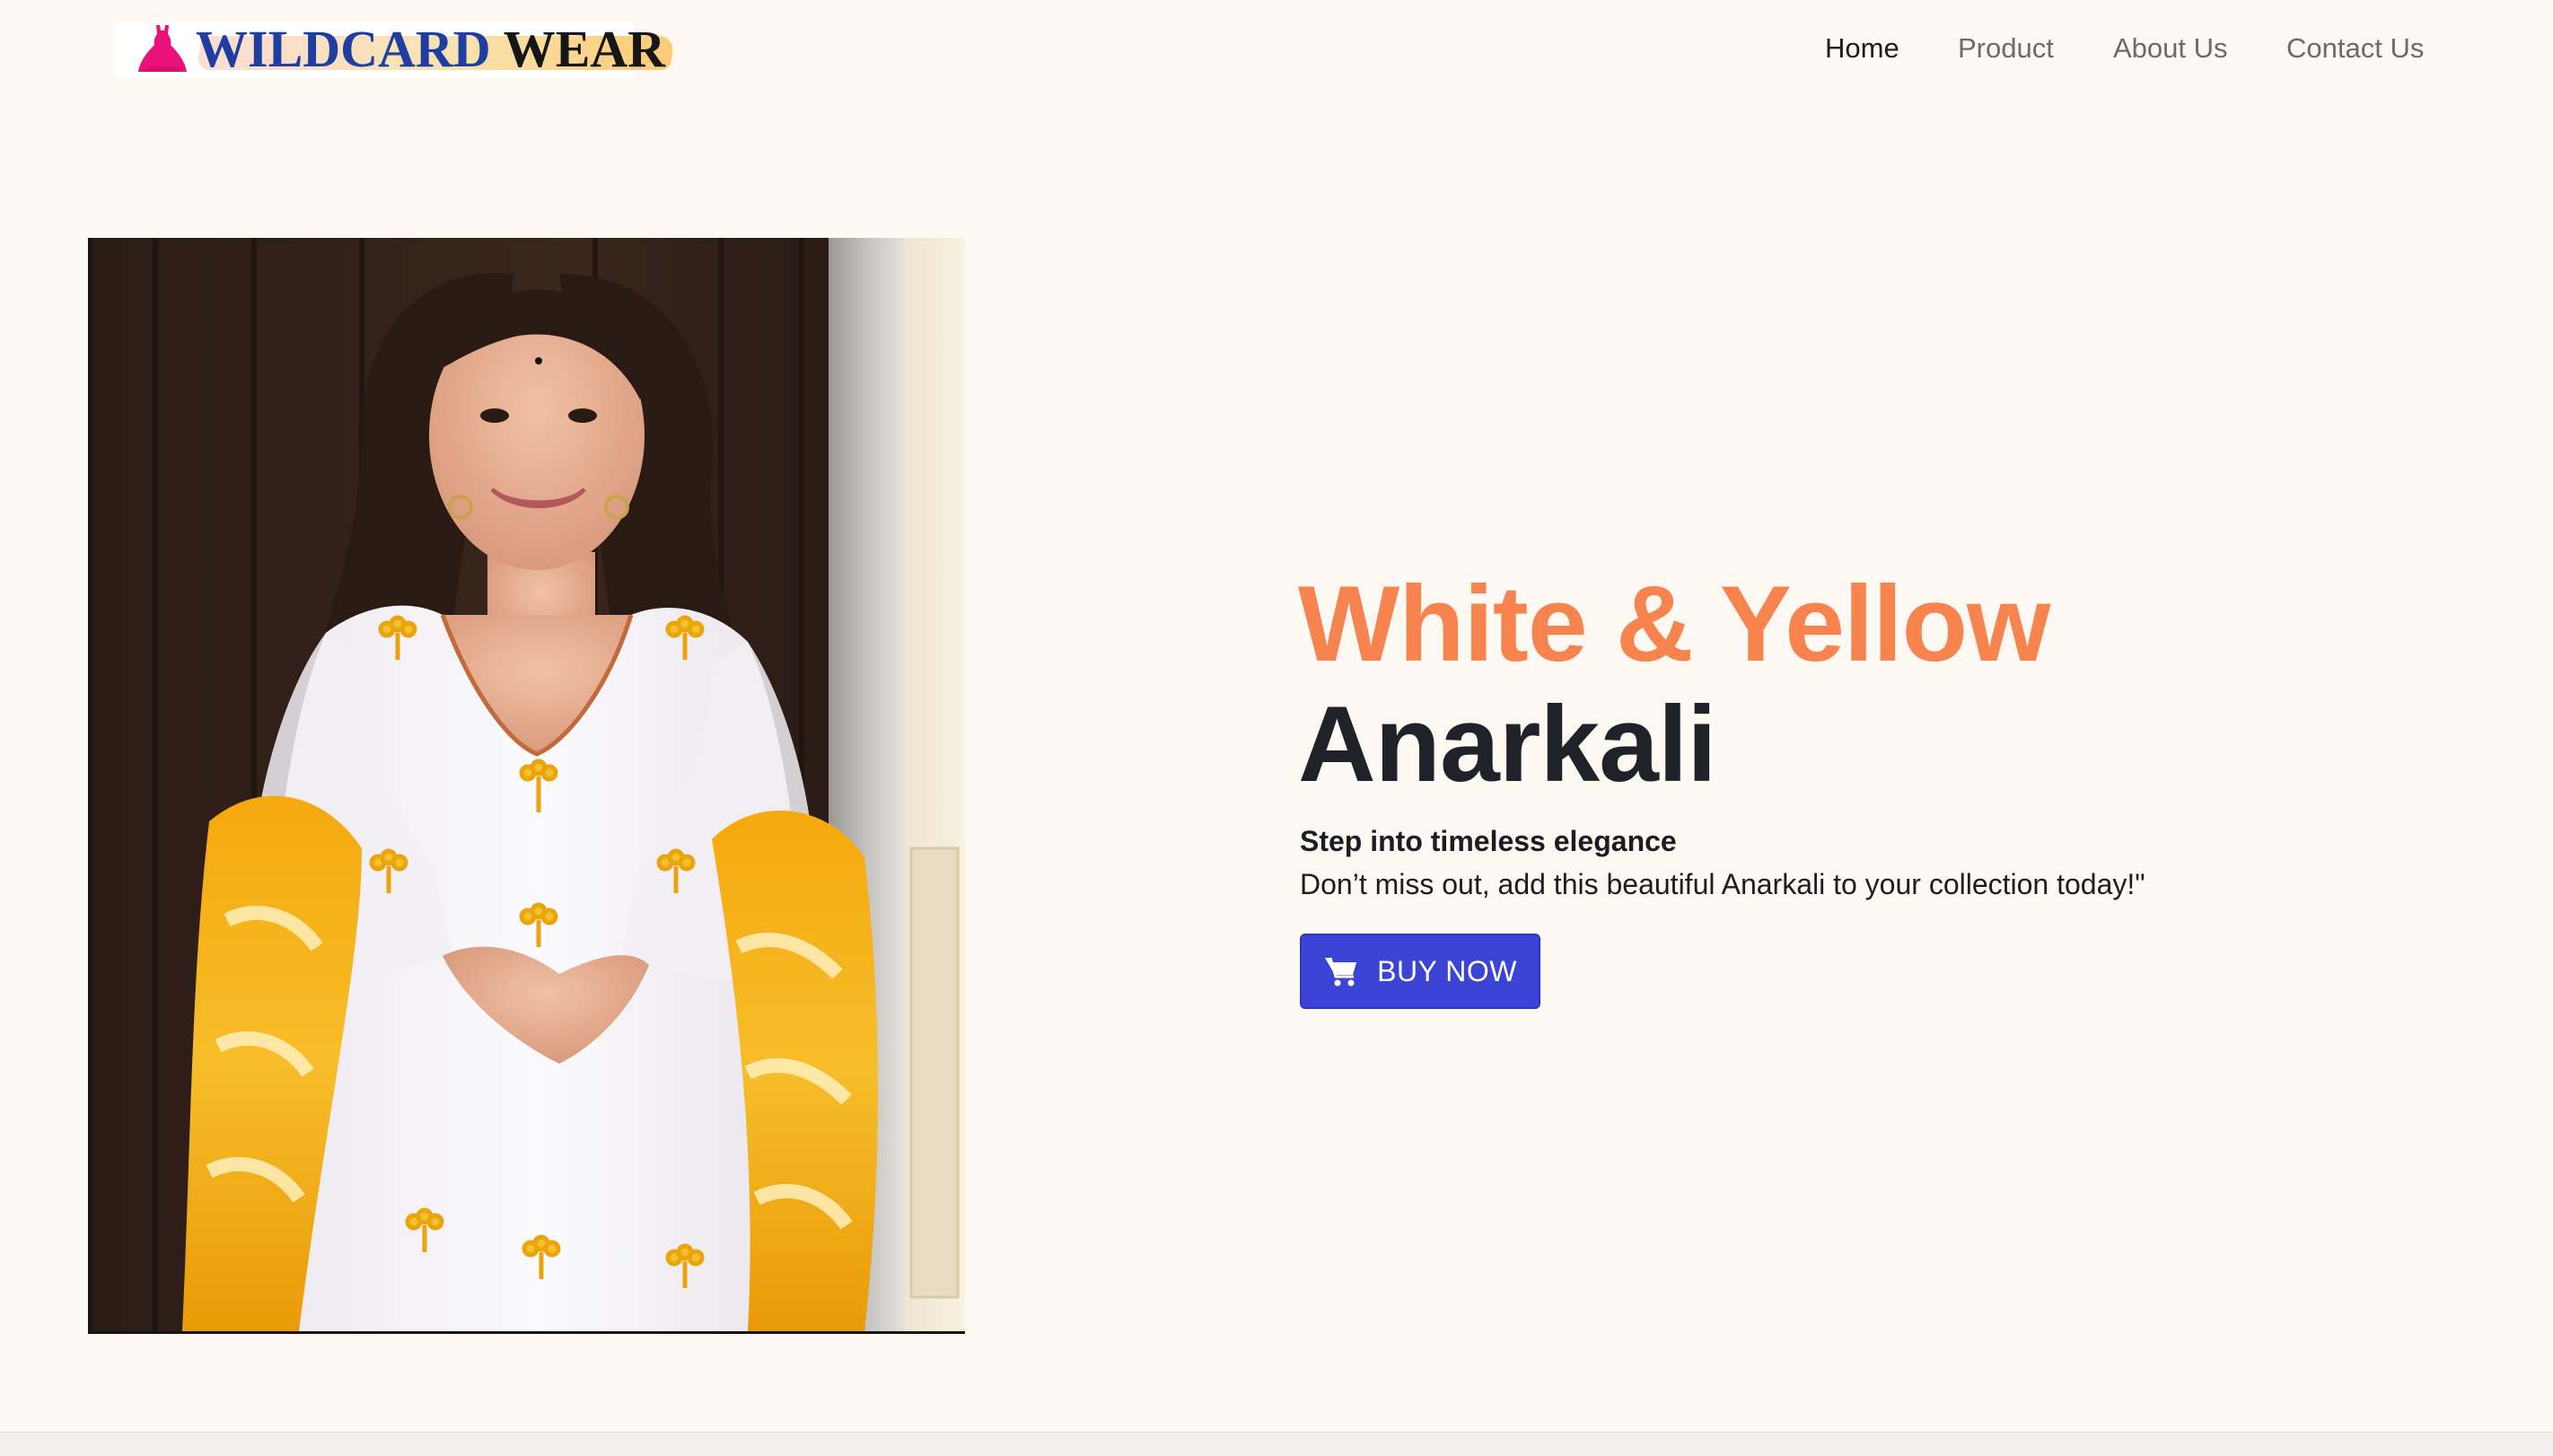  What do you see at coordinates (2170, 49) in the screenshot?
I see `nav-about-us: About Us` at bounding box center [2170, 49].